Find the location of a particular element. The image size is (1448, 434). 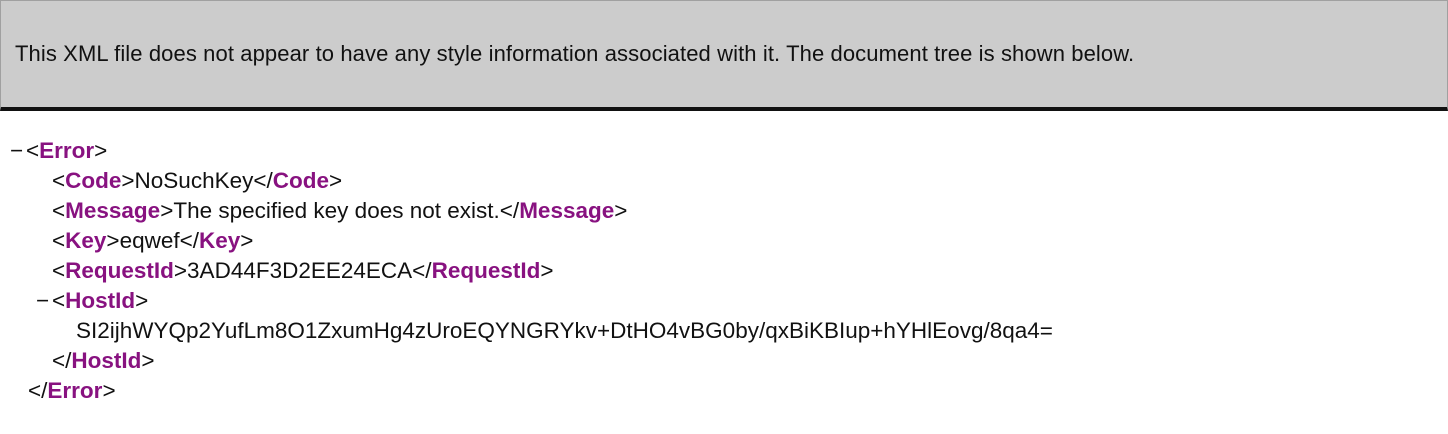

request-id-element: <RequestId>3AD44F3D2EE24ECA</RequestId> is located at coordinates (303, 270).